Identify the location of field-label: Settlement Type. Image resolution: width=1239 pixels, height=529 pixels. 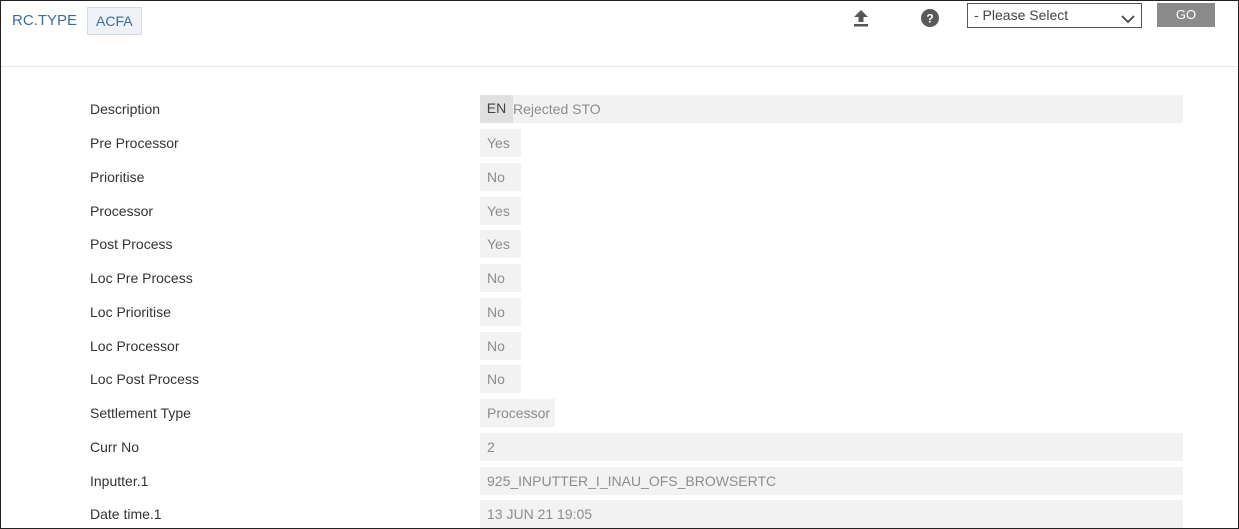
(140, 413).